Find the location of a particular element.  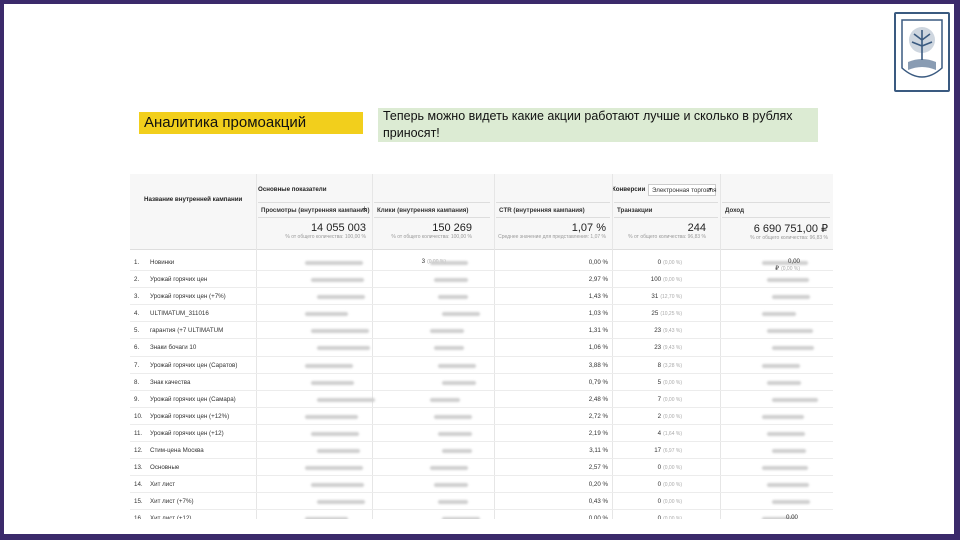

row-number: 11. is located at coordinates (138, 433).